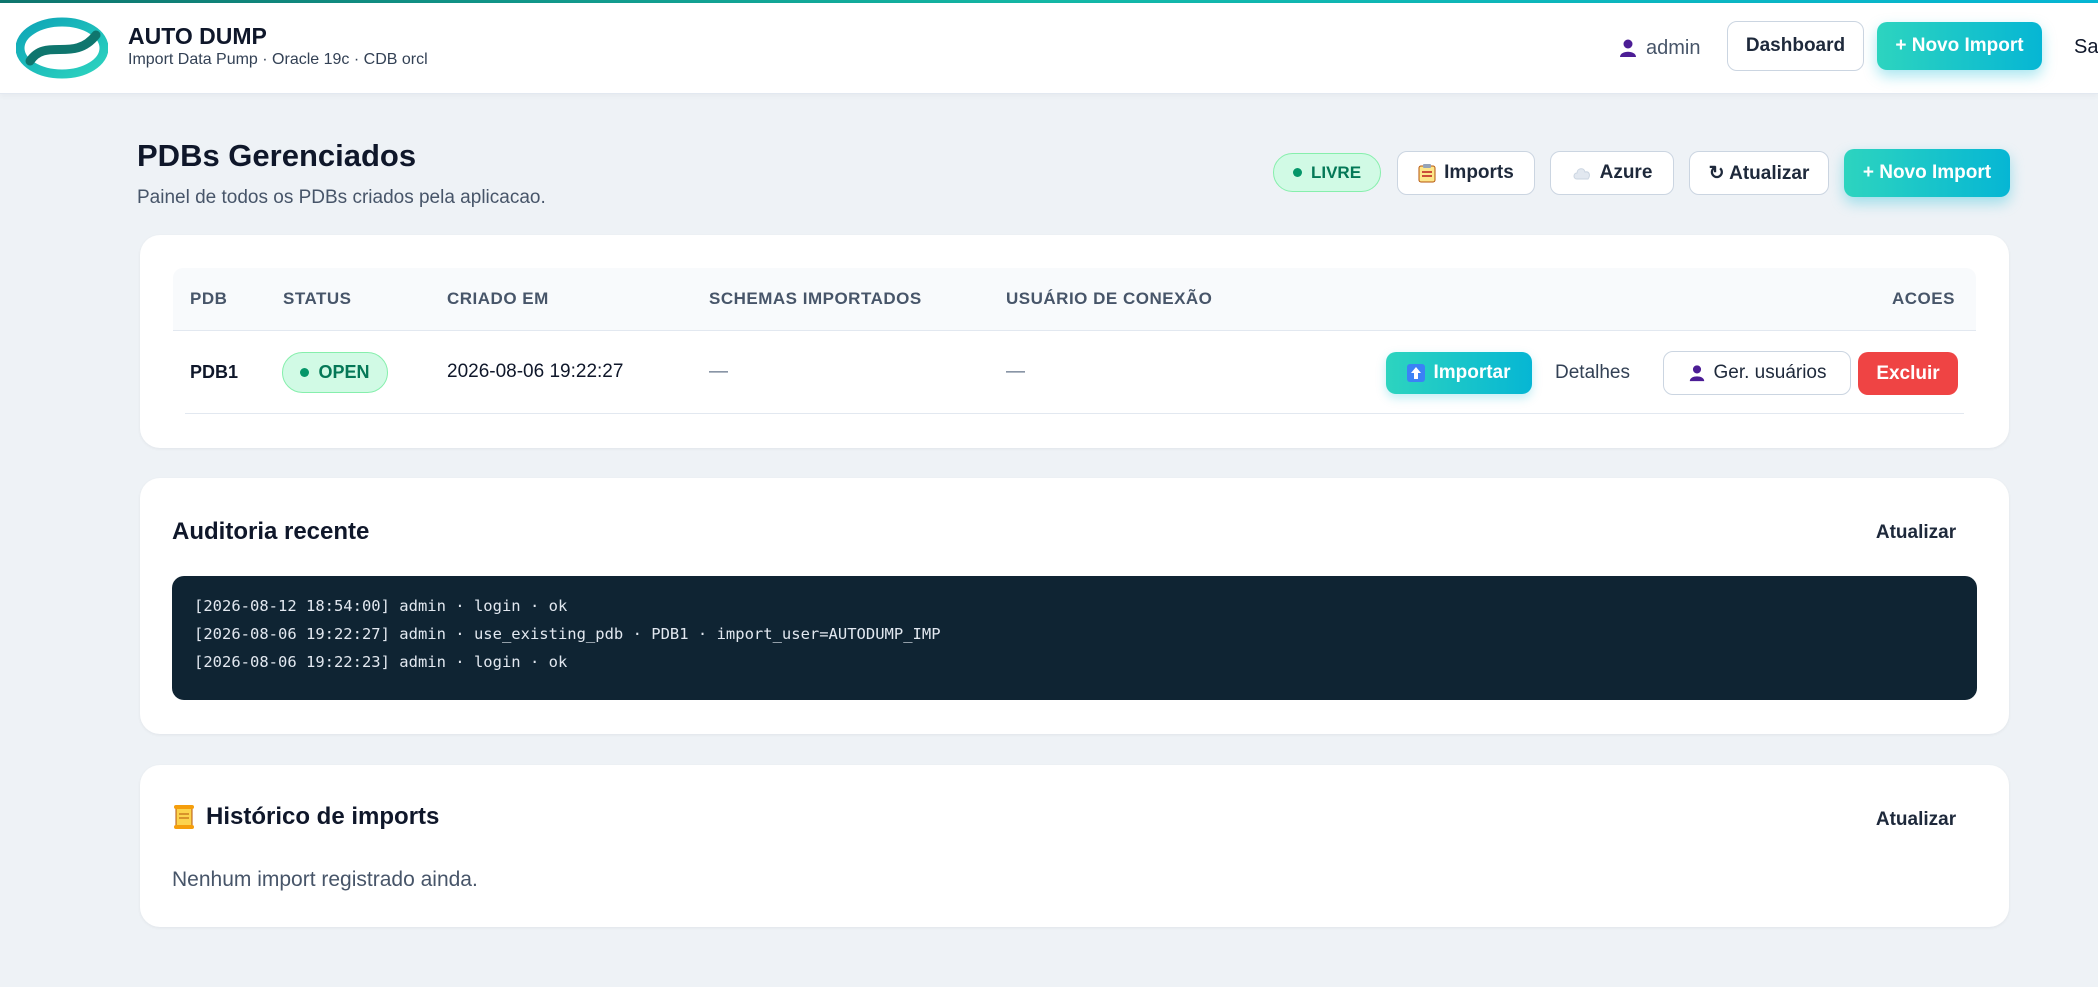 This screenshot has height=987, width=2098. I want to click on pdb-status-badge: OPEN, so click(335, 372).